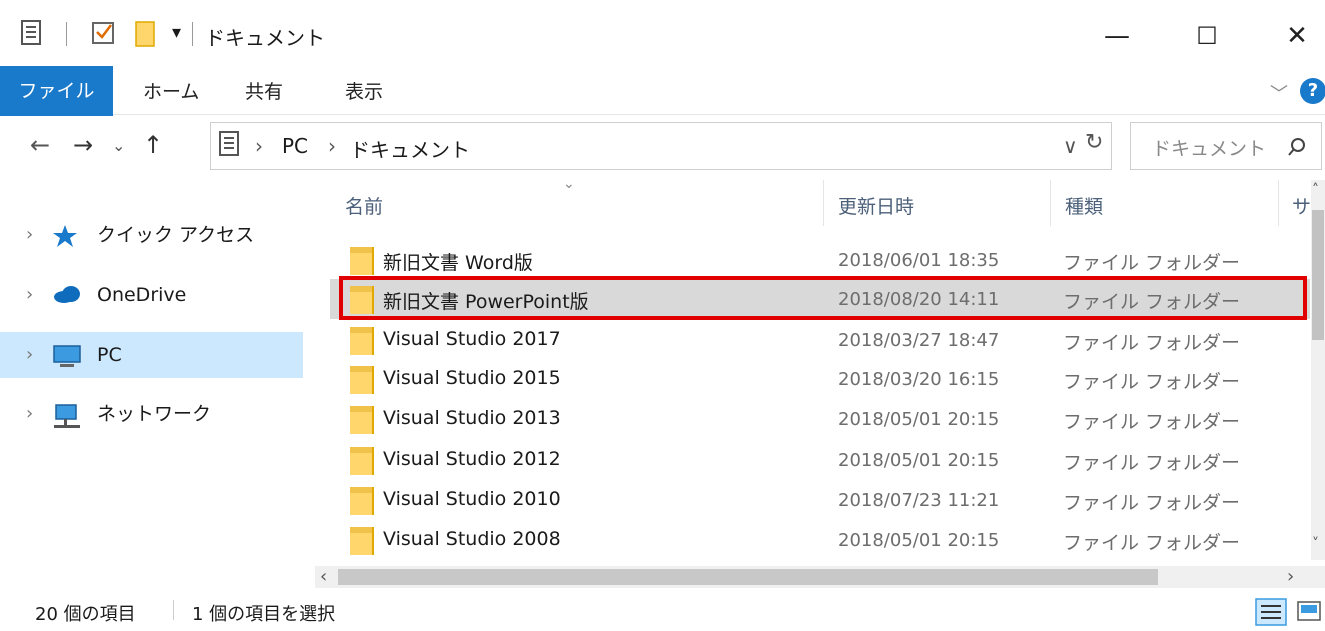 Image resolution: width=1325 pixels, height=631 pixels. What do you see at coordinates (472, 499) in the screenshot?
I see `file-name: Visual Studio 2010` at bounding box center [472, 499].